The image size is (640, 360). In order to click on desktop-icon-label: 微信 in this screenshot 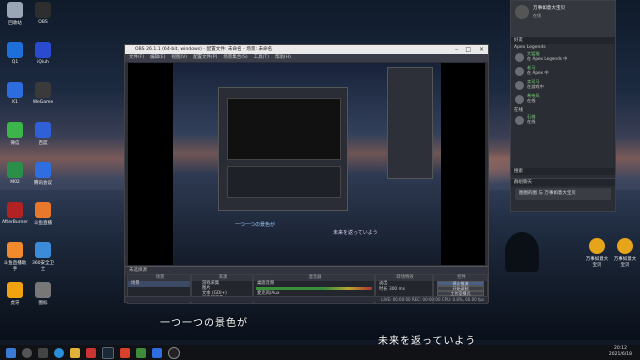, I will do `click(15, 143)`.